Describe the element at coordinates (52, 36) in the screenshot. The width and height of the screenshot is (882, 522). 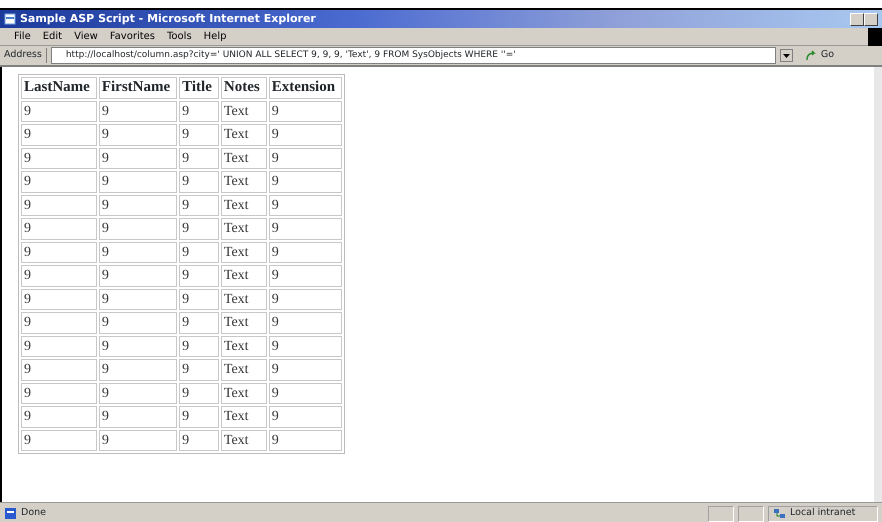
I see `menu-item: Edit` at that location.